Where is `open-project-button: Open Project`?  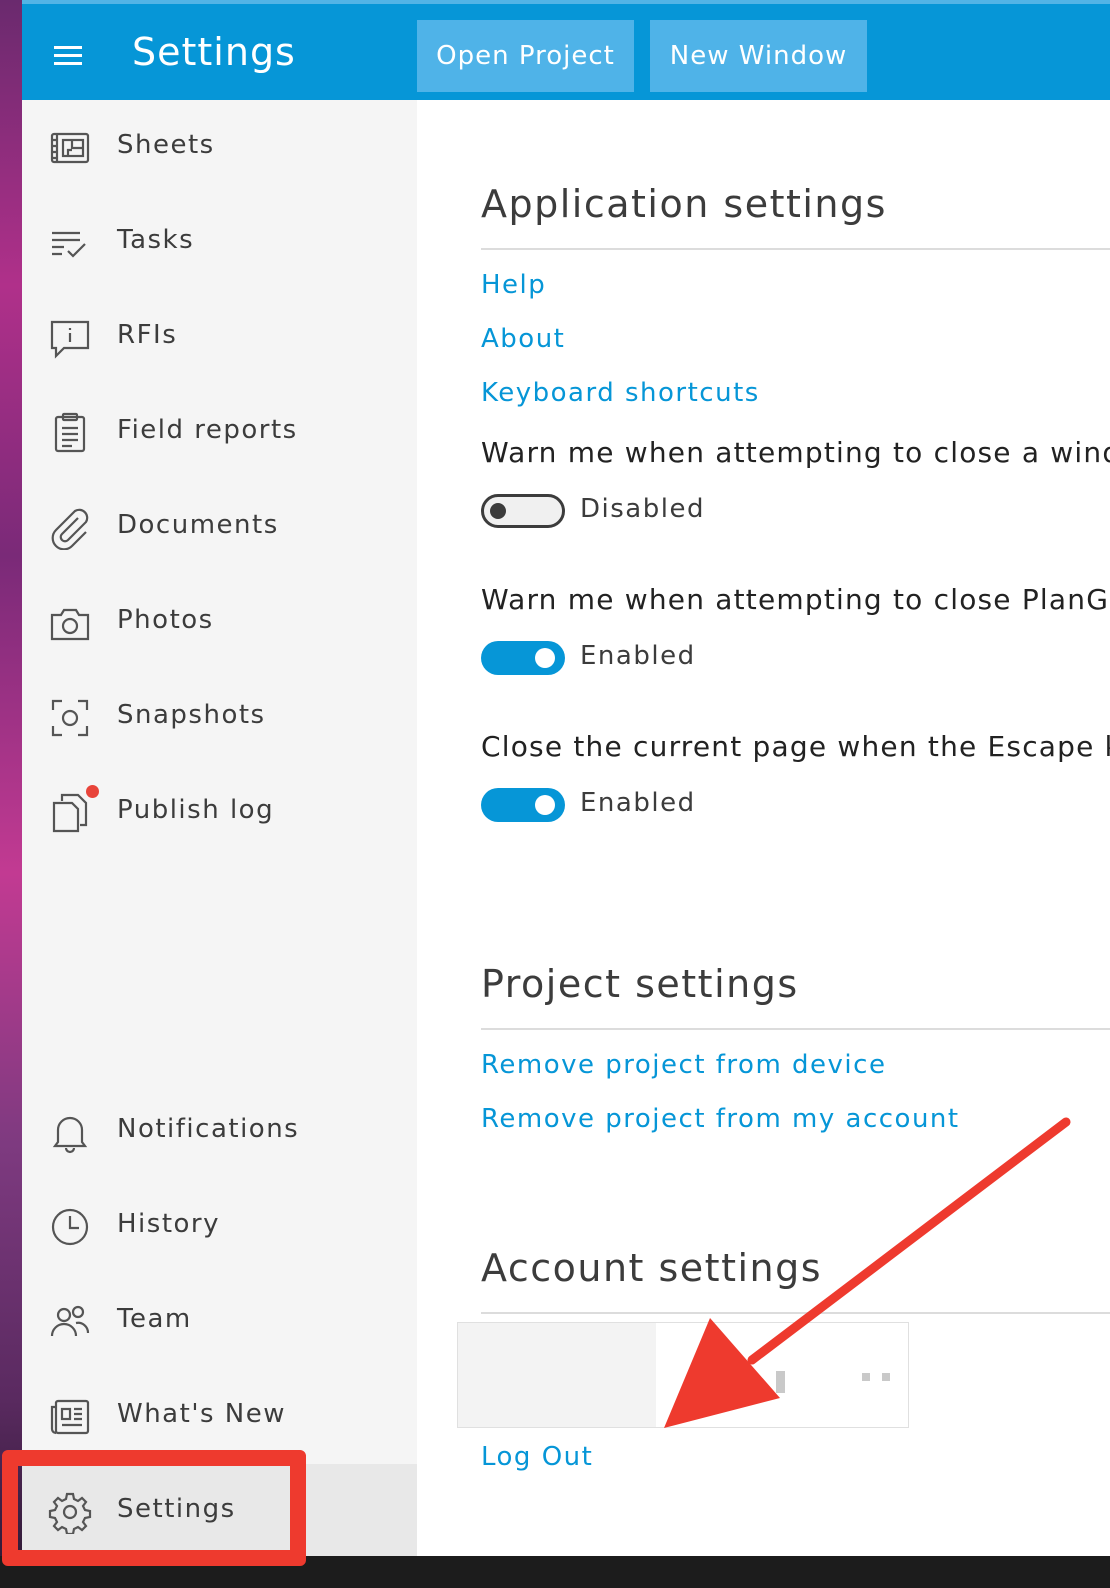
open-project-button: Open Project is located at coordinates (525, 56).